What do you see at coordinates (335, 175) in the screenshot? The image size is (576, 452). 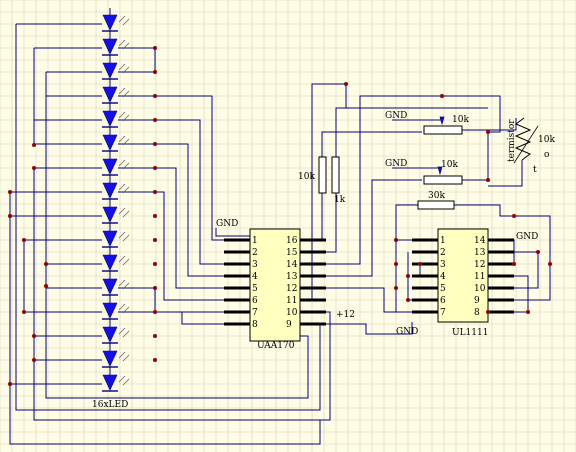 I see `resistor-1k` at bounding box center [335, 175].